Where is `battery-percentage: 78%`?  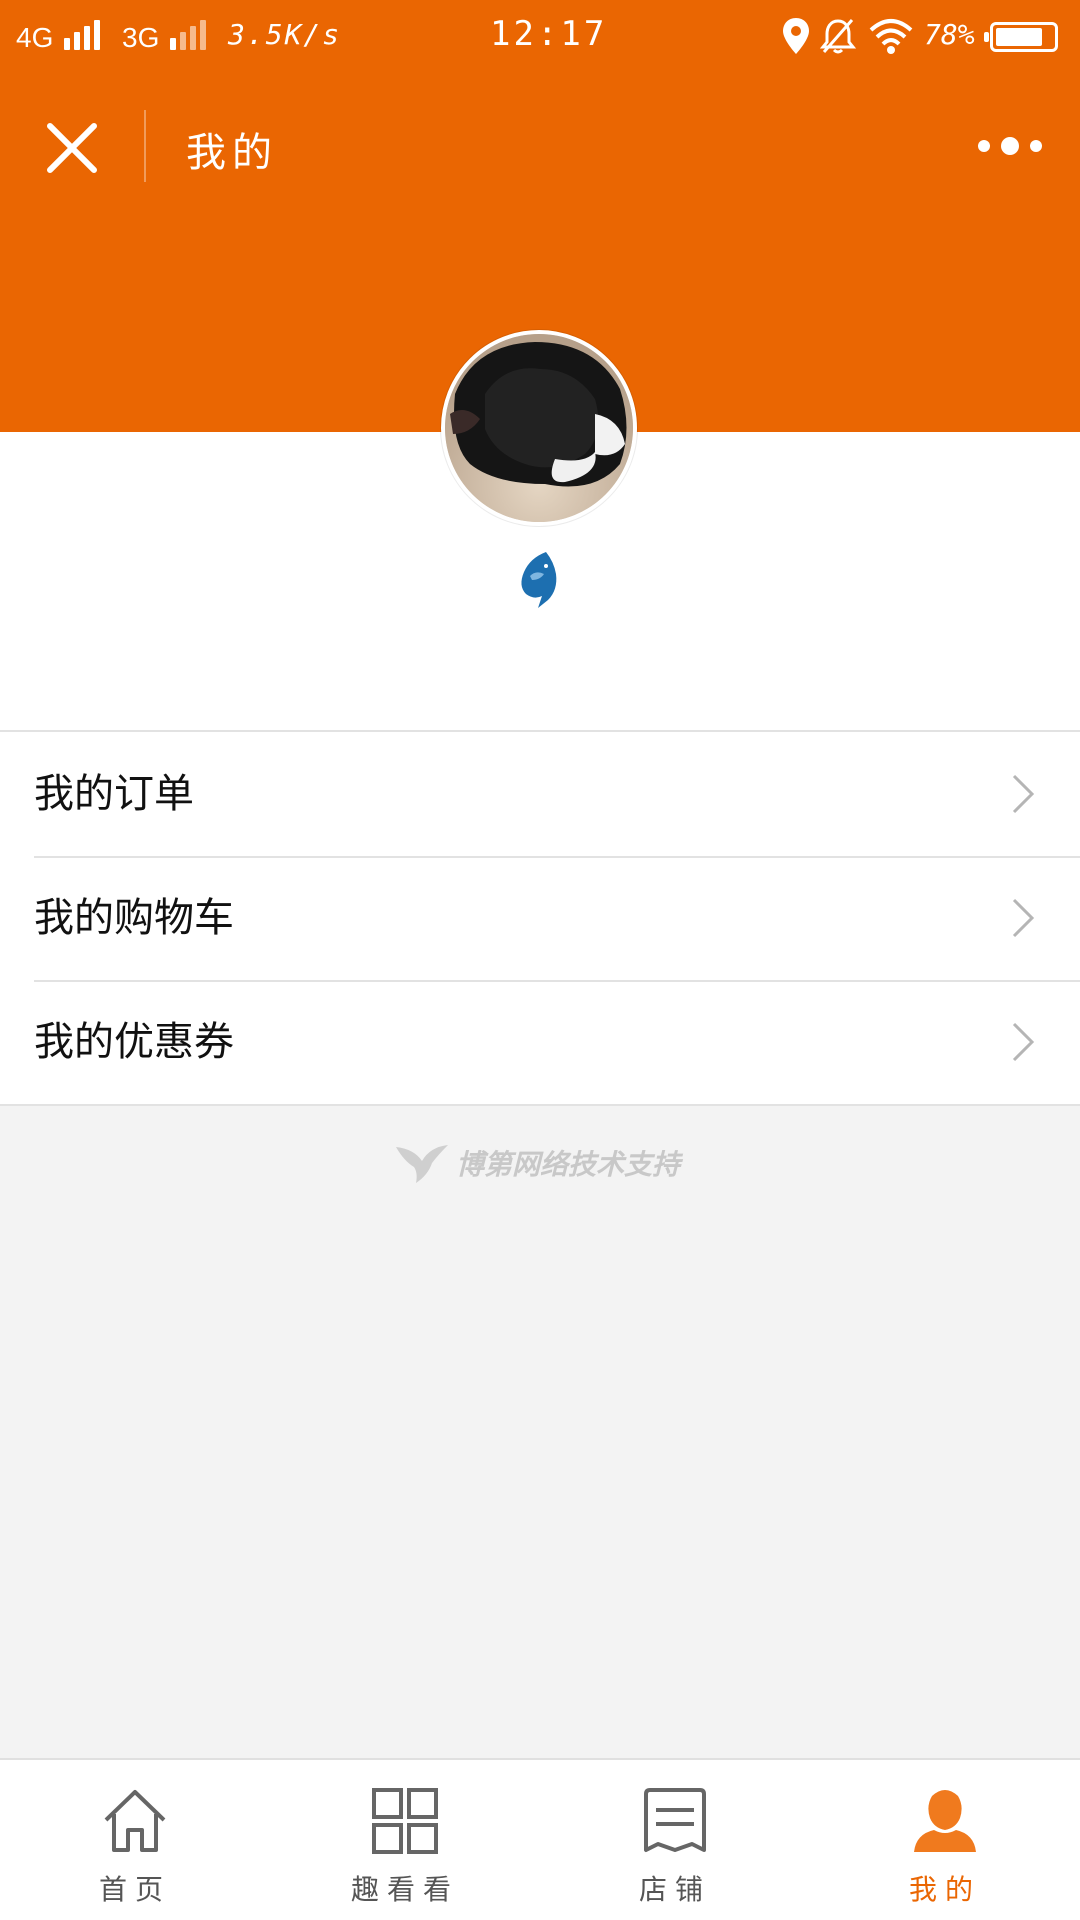 battery-percentage: 78% is located at coordinates (949, 34).